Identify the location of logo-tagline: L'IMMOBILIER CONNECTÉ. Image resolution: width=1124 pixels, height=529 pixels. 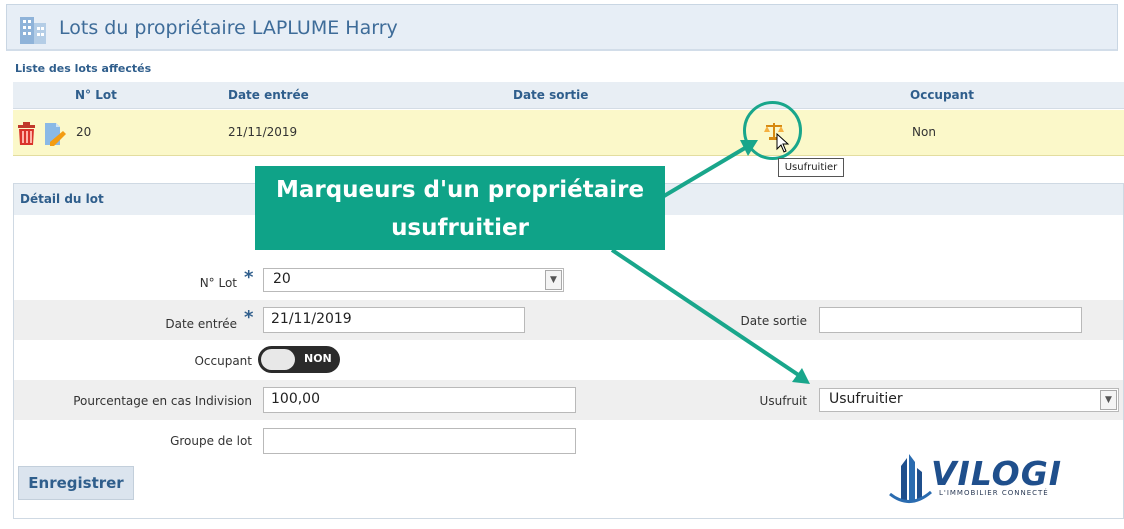
(994, 493).